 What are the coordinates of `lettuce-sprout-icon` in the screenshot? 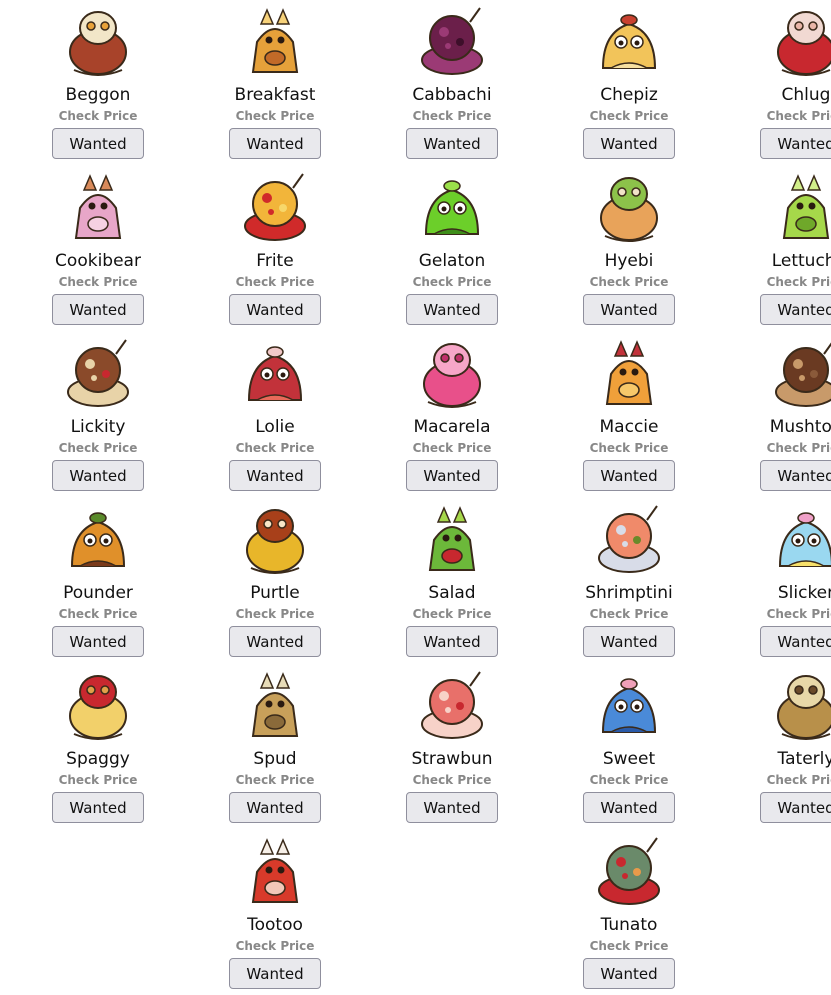 It's located at (798, 208).